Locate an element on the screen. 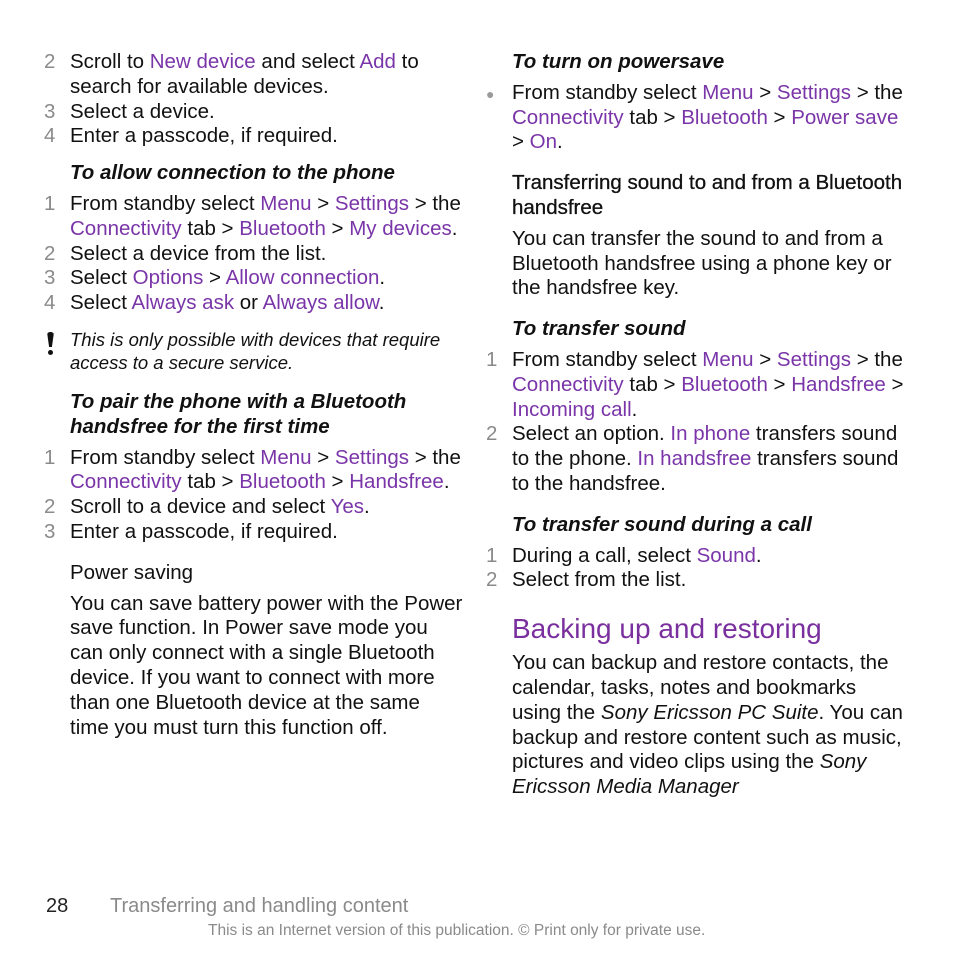 This screenshot has width=954, height=954. menu-link-add: Add is located at coordinates (377, 61).